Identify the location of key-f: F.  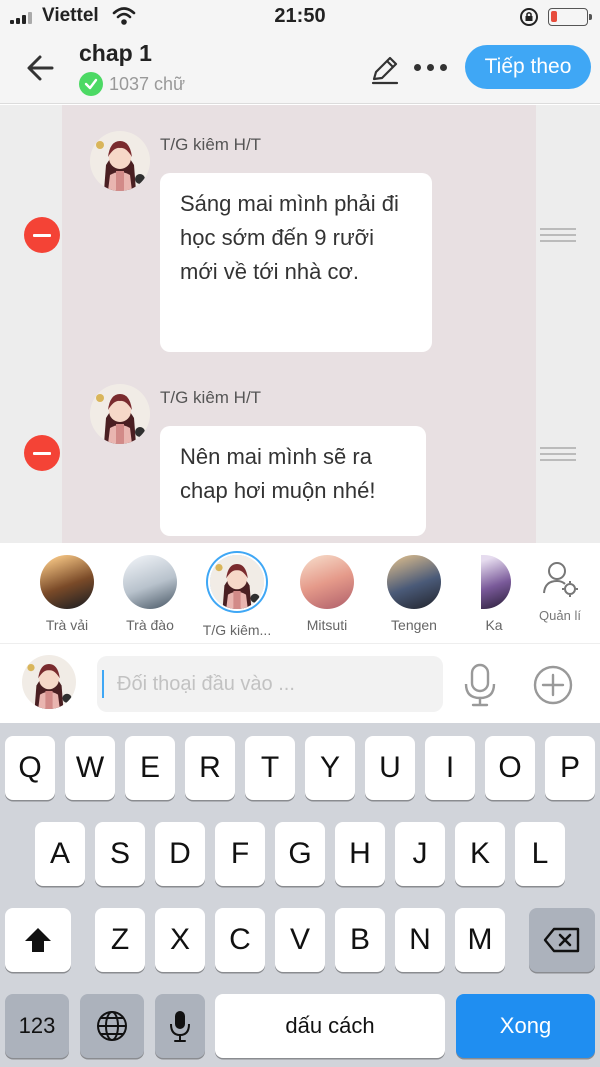
(240, 854).